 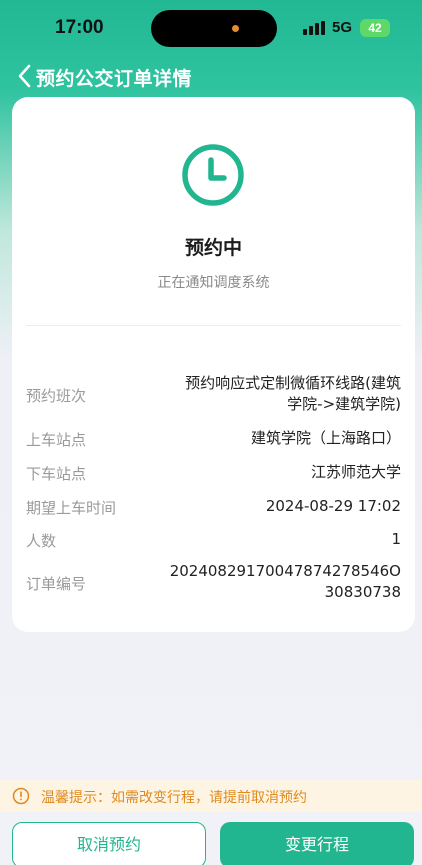 I want to click on route-value-line2: 学院->建筑学院), so click(x=344, y=404).